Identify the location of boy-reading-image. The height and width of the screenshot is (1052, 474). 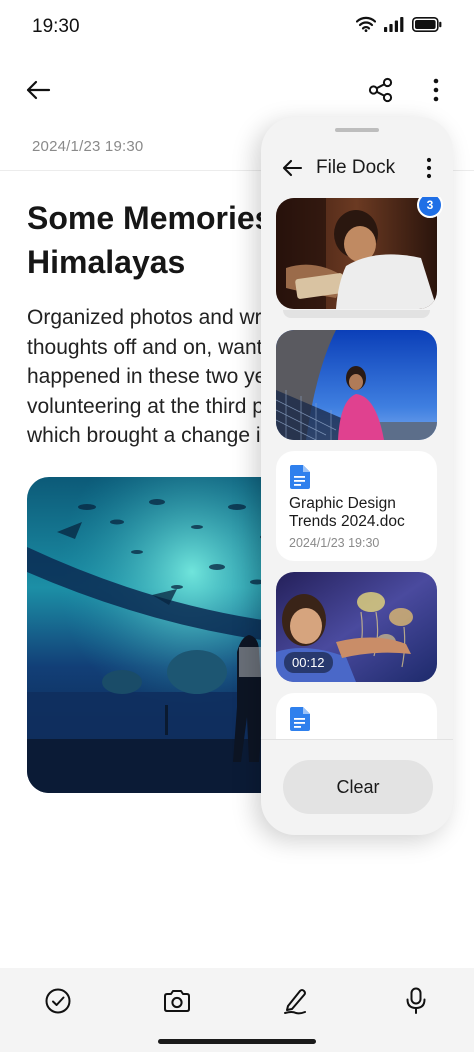
(356, 253).